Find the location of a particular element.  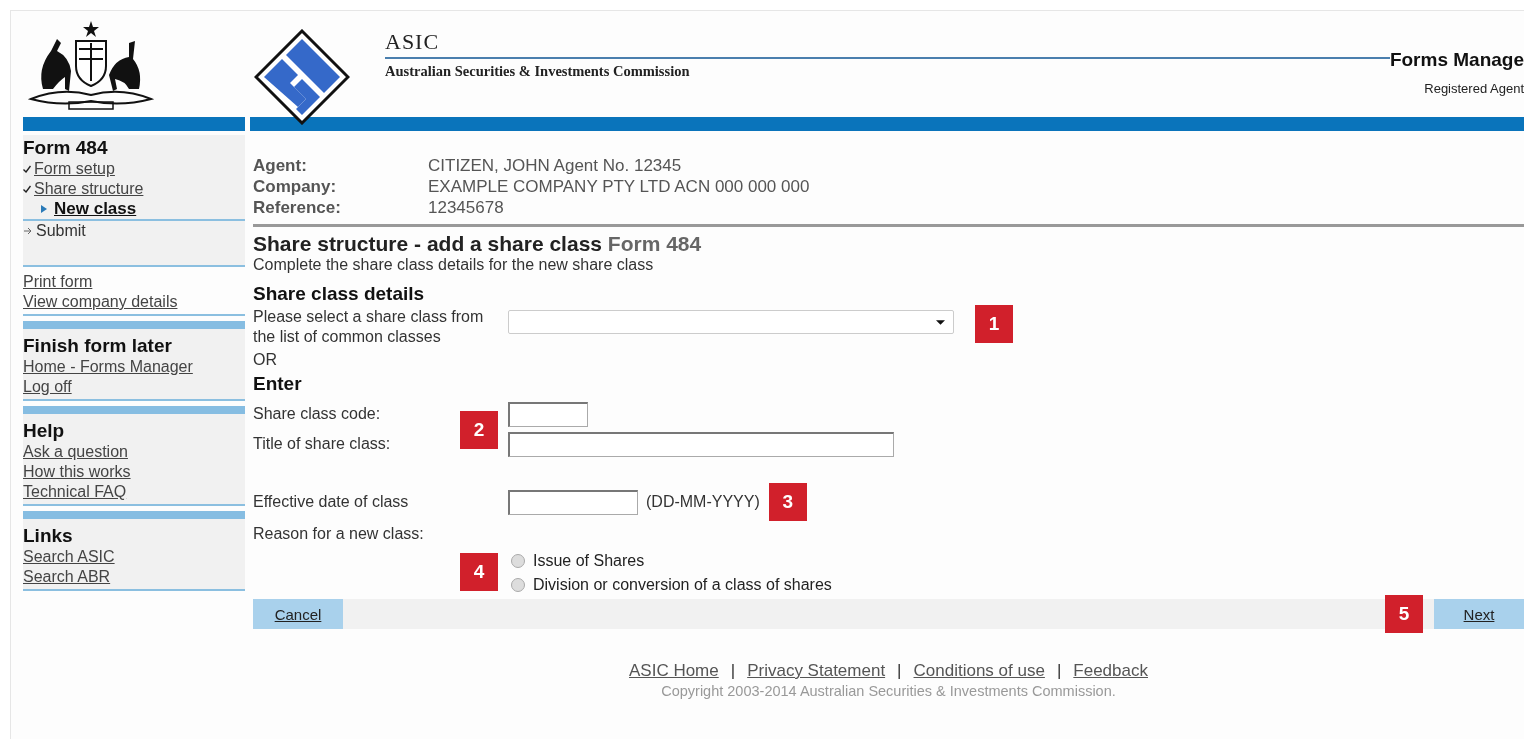

product-subtitle: Registered Agent is located at coordinates (1474, 88).